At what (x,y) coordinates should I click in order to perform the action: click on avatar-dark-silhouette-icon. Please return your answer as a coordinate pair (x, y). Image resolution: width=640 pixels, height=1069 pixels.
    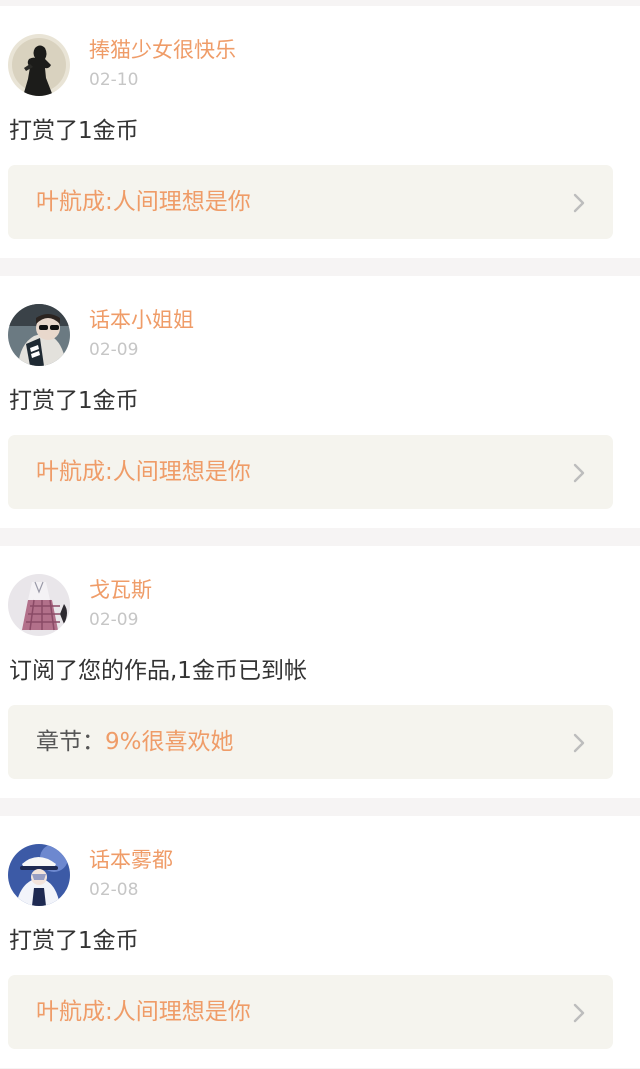
    Looking at the image, I should click on (39, 65).